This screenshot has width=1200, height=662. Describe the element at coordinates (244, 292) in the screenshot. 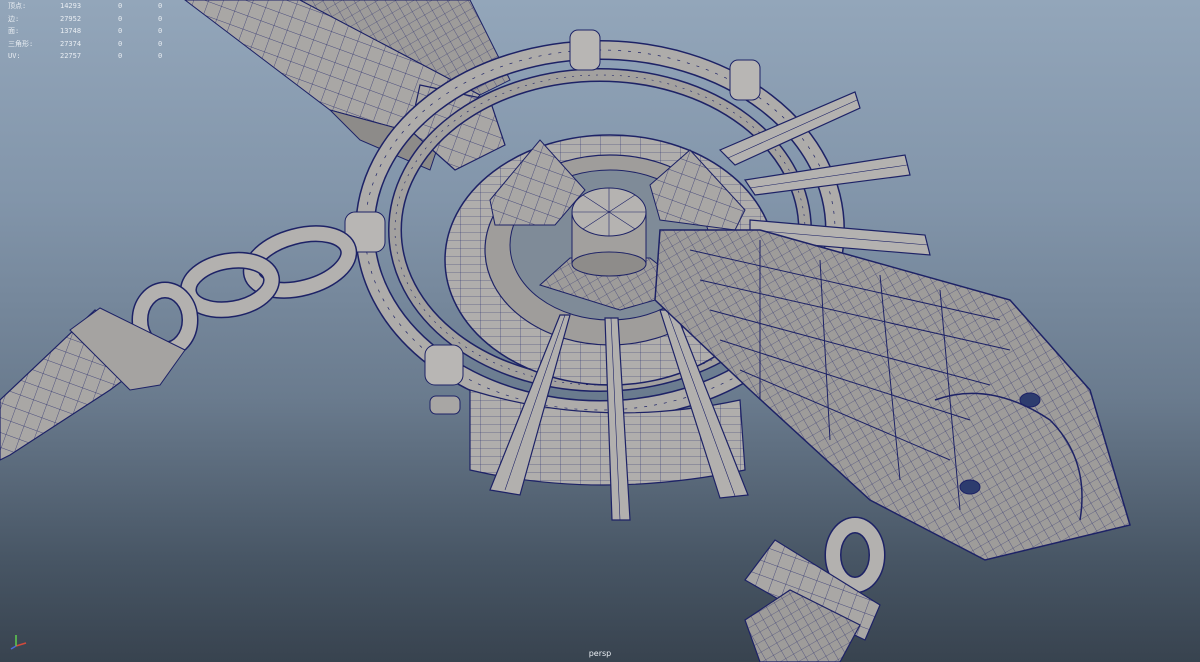

I see `keychain-links` at that location.